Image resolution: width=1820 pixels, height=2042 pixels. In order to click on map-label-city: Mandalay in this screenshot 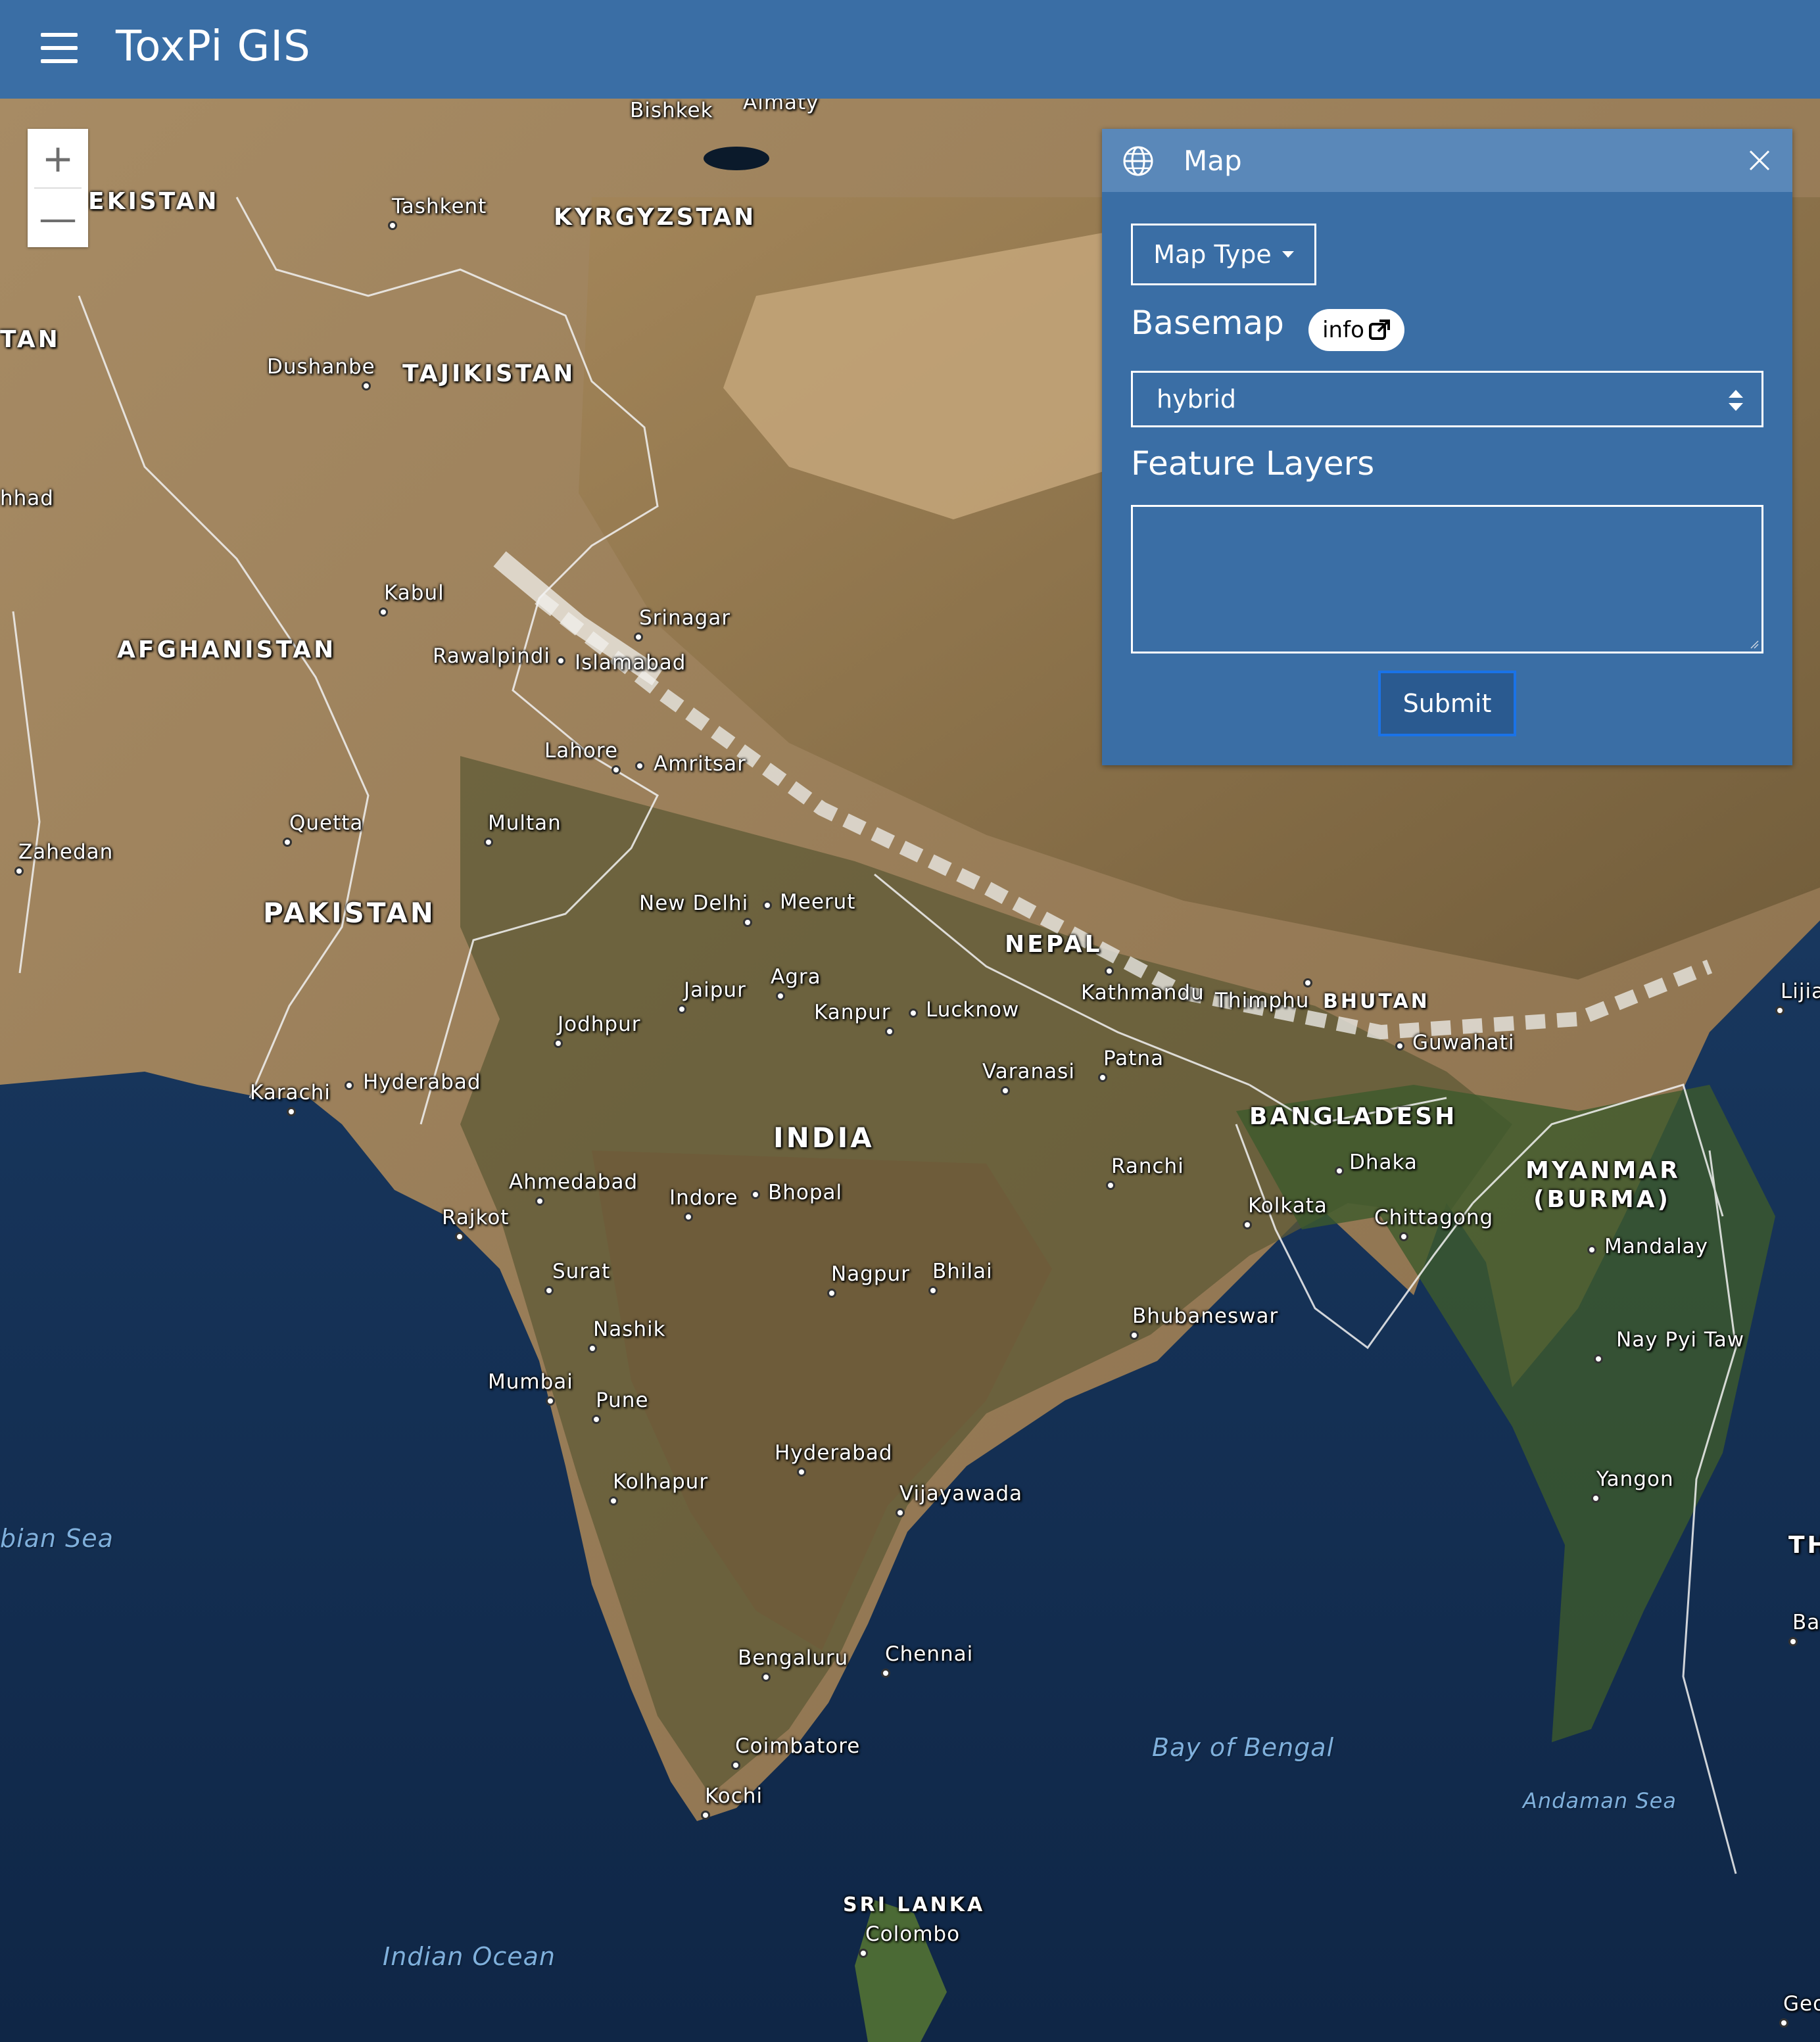, I will do `click(1656, 1246)`.